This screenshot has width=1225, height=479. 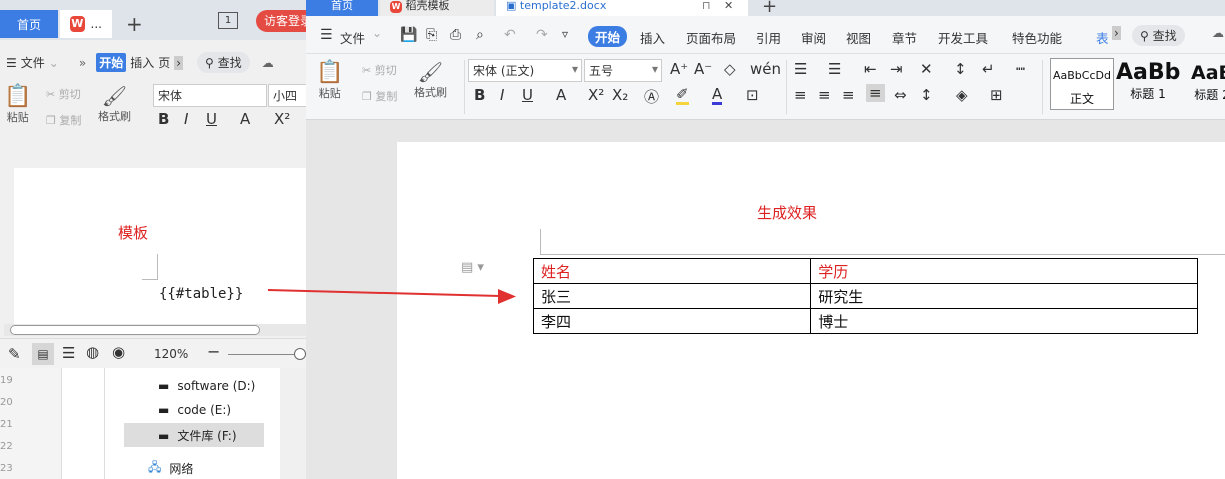 I want to click on arrow-shaft, so click(x=384, y=293).